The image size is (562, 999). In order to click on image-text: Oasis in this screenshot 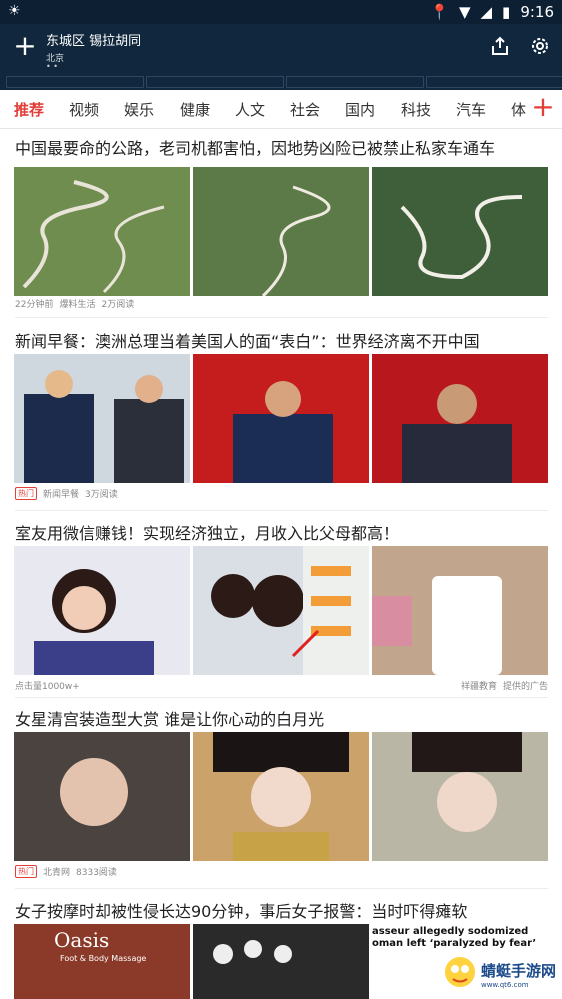, I will do `click(82, 940)`.